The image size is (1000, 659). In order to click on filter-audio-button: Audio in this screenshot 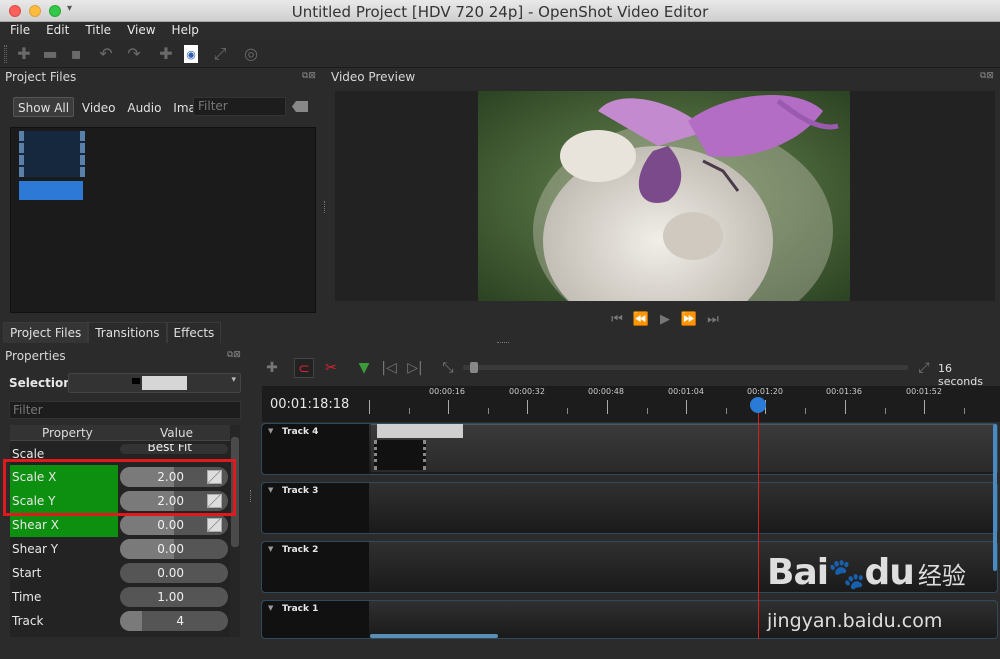, I will do `click(144, 108)`.